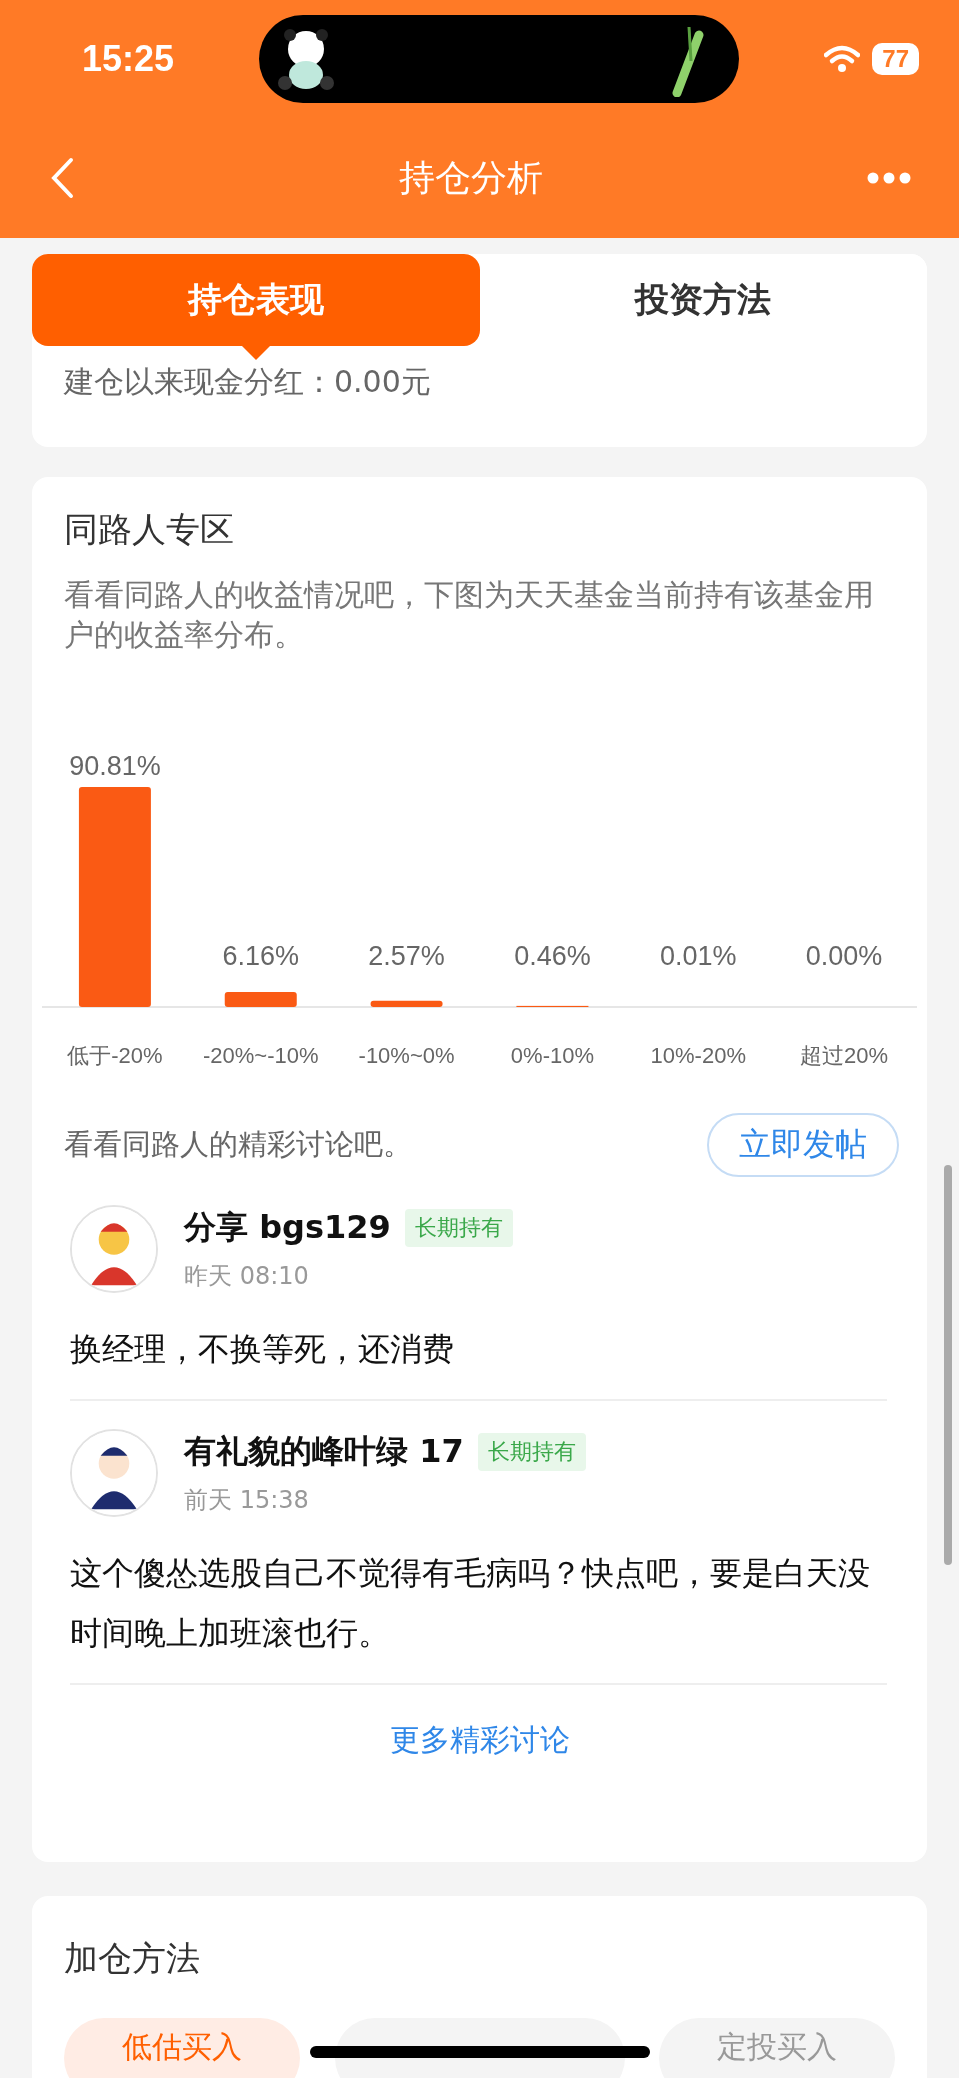 The image size is (959, 2078). Describe the element at coordinates (261, 956) in the screenshot. I see `value-label: 6.16%` at that location.